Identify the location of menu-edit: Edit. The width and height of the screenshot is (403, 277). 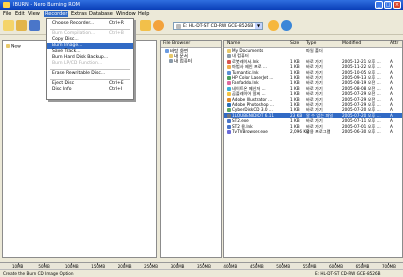
(20, 14).